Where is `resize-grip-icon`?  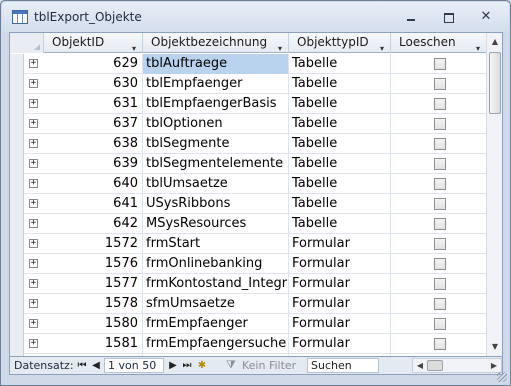 resize-grip-icon is located at coordinates (502, 377).